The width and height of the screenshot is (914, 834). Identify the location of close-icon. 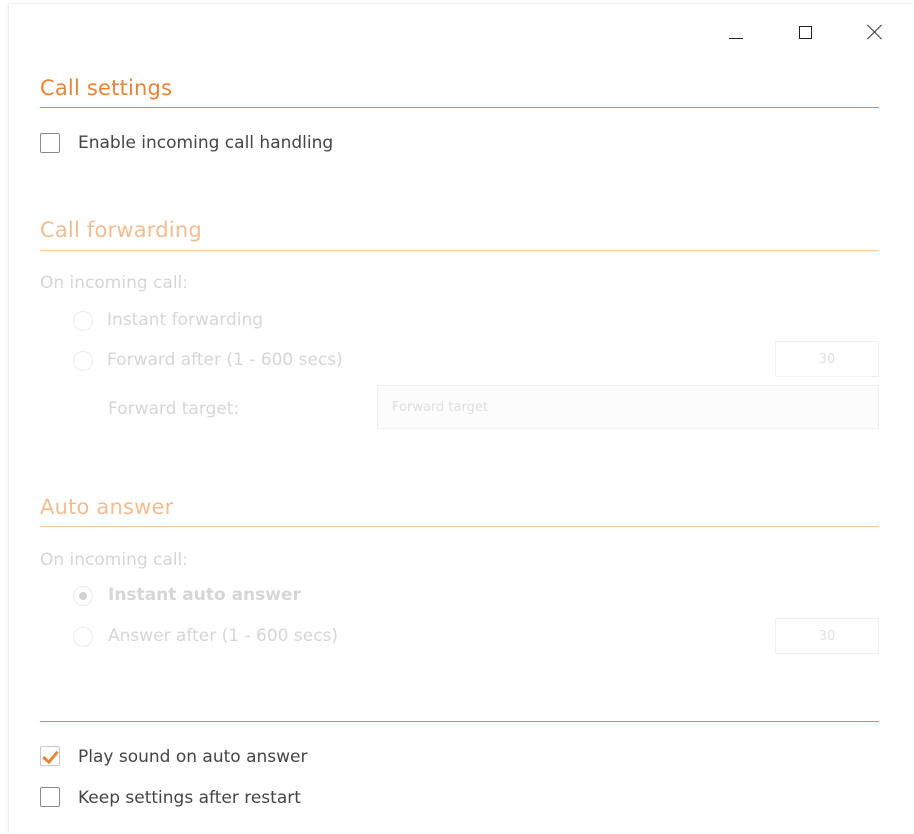
(875, 32).